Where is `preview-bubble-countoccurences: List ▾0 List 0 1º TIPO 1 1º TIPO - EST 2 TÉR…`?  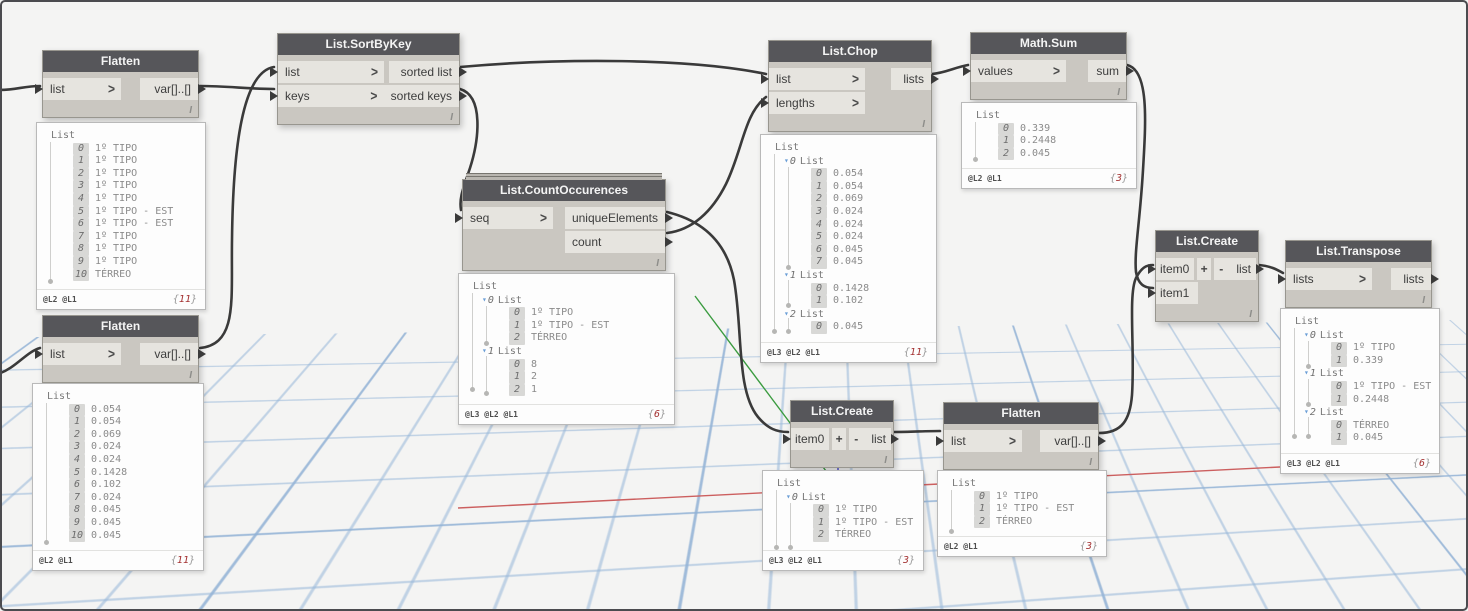 preview-bubble-countoccurences: List ▾0 List 0 1º TIPO 1 1º TIPO - EST 2 TÉR… is located at coordinates (566, 349).